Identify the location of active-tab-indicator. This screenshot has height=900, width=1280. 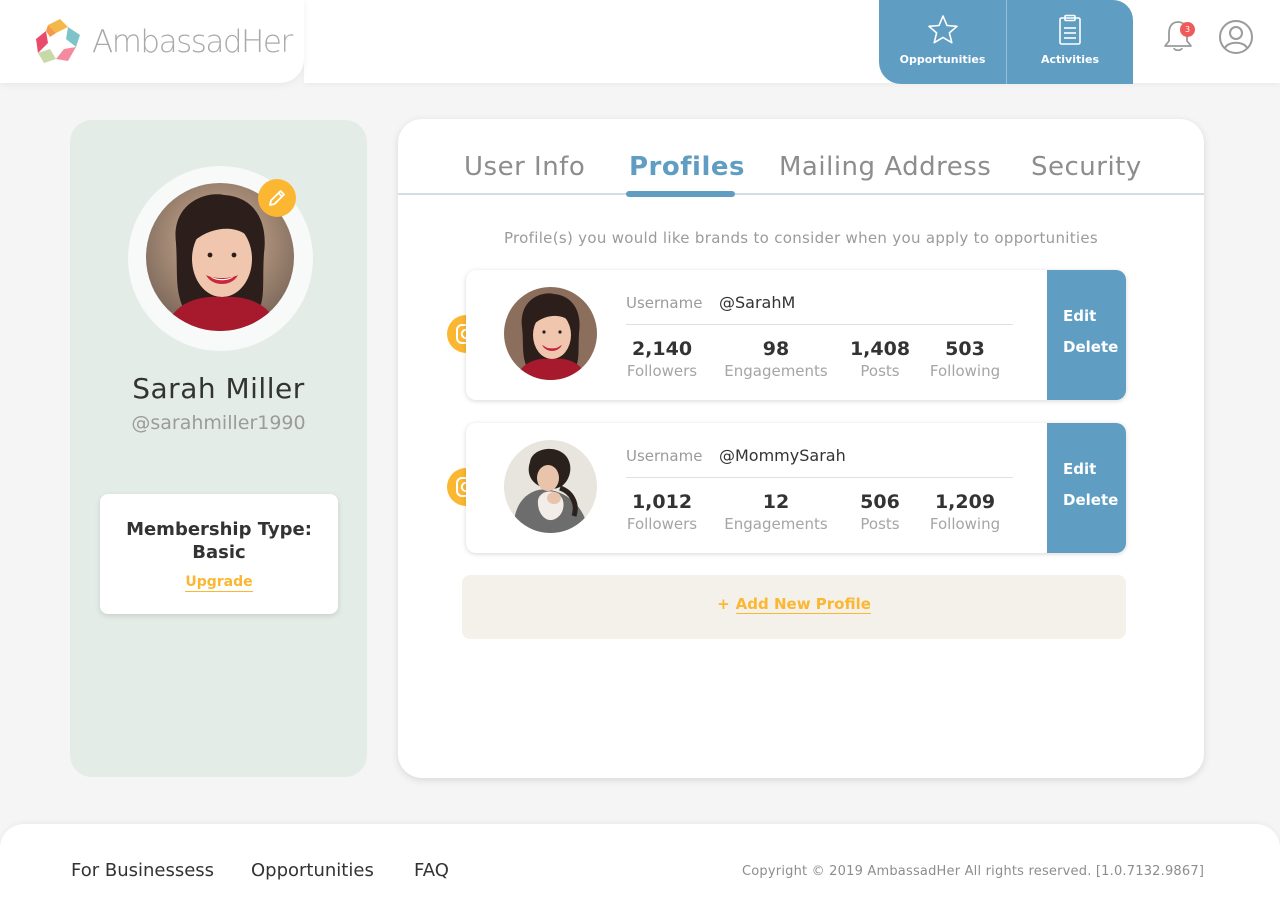
(680, 194).